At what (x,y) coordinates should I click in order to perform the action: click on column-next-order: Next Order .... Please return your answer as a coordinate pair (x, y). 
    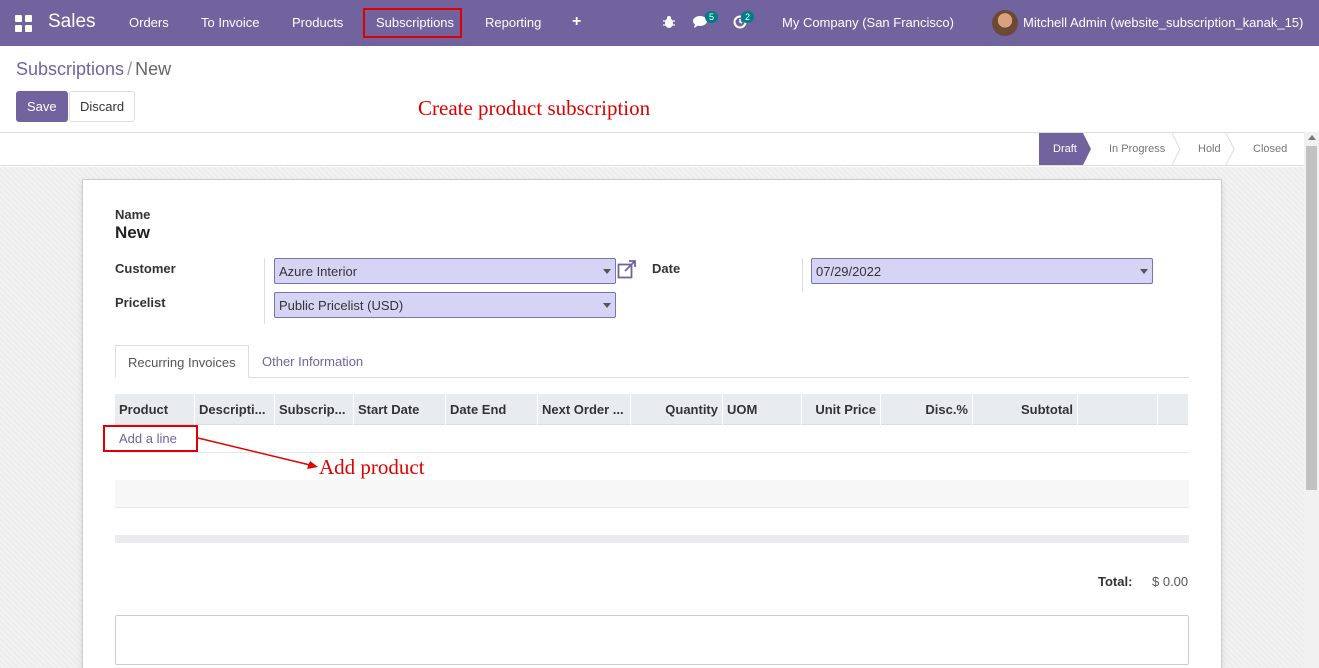
    Looking at the image, I should click on (584, 409).